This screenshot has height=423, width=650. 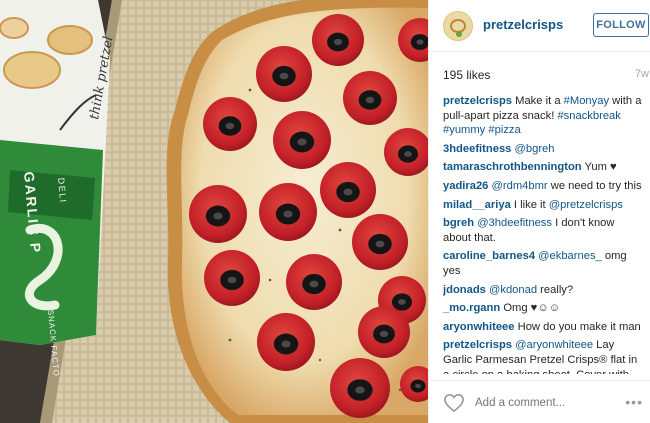 I want to click on mention-link: @ekbarnes_, so click(x=570, y=256).